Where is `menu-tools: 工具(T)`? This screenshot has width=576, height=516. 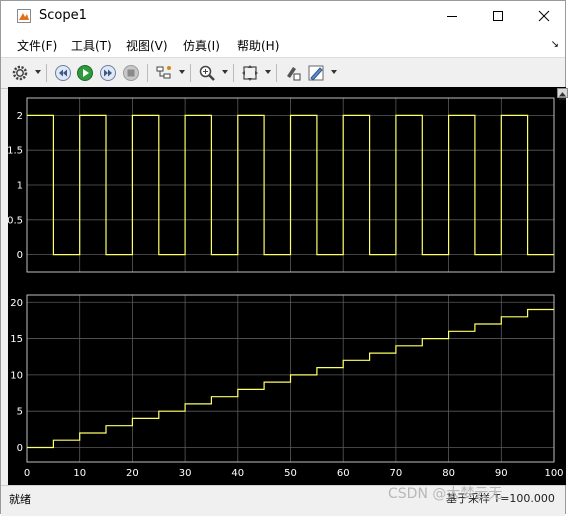 menu-tools: 工具(T) is located at coordinates (91, 45).